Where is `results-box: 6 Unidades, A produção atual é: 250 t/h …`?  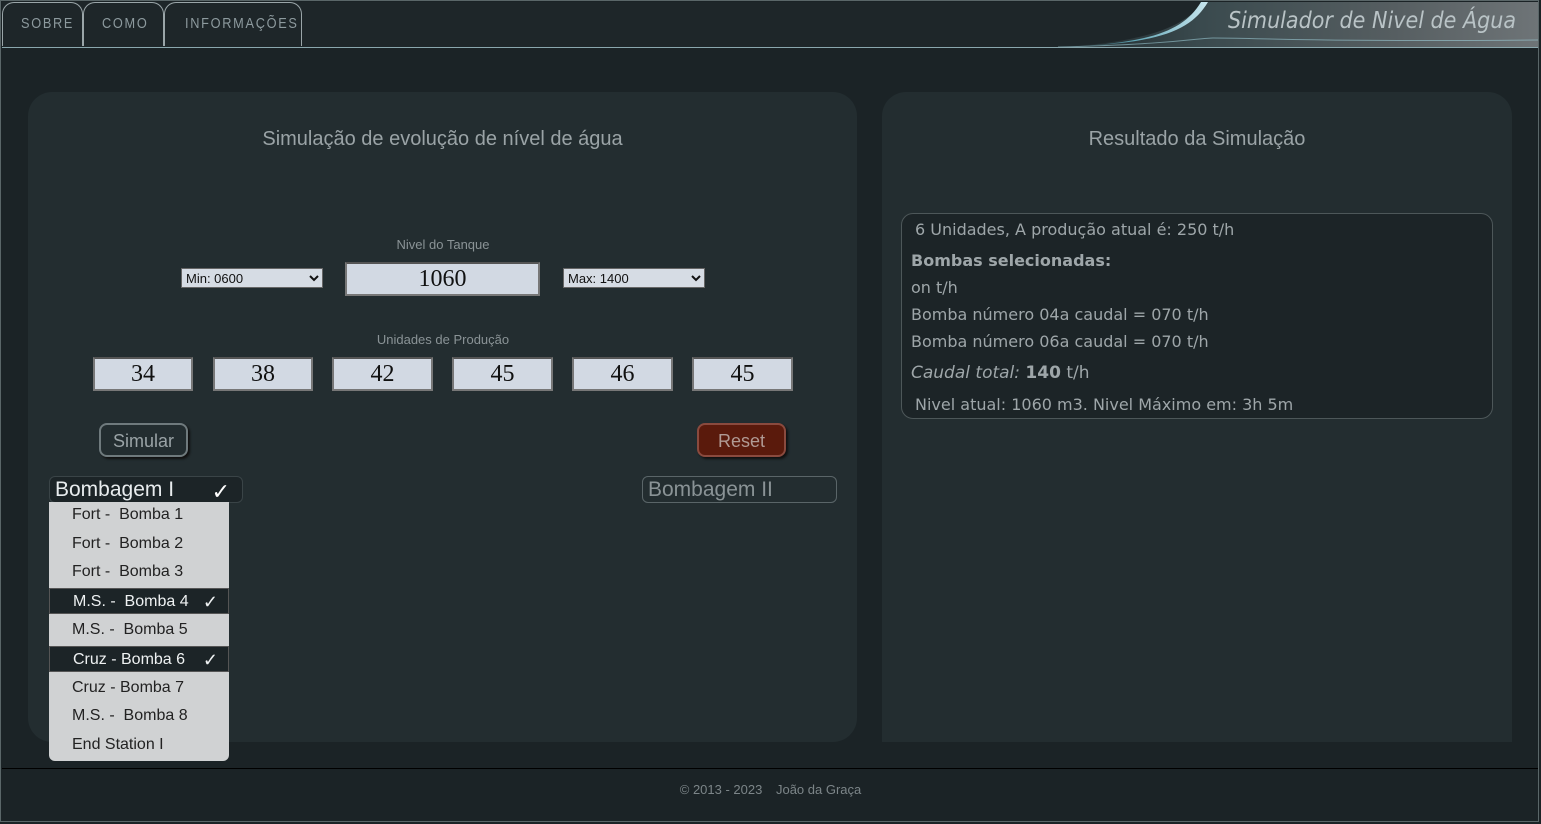
results-box: 6 Unidades, A produção atual é: 250 t/h … is located at coordinates (1197, 316).